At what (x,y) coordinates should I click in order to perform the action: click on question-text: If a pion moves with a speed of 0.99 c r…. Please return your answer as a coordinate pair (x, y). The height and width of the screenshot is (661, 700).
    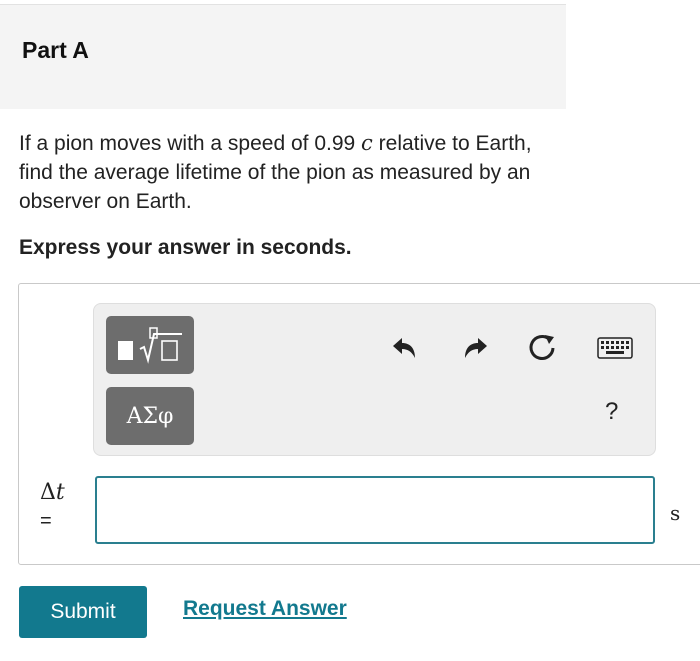
    Looking at the image, I should click on (289, 172).